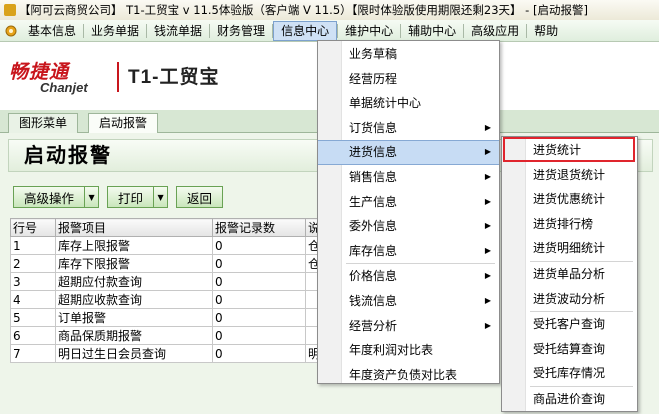  I want to click on menu-item-label: 钱流信息, so click(373, 300).